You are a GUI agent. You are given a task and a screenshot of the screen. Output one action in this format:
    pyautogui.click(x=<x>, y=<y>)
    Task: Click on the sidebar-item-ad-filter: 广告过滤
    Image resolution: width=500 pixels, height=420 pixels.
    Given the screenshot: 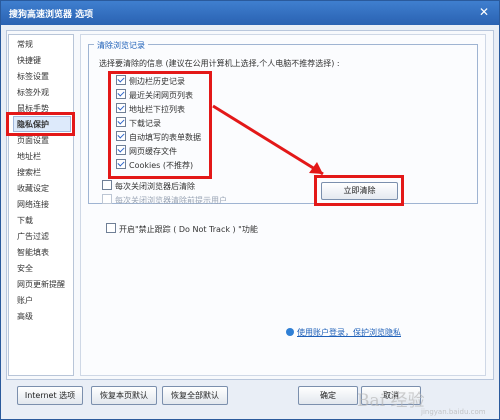 What is the action you would take?
    pyautogui.click(x=33, y=236)
    